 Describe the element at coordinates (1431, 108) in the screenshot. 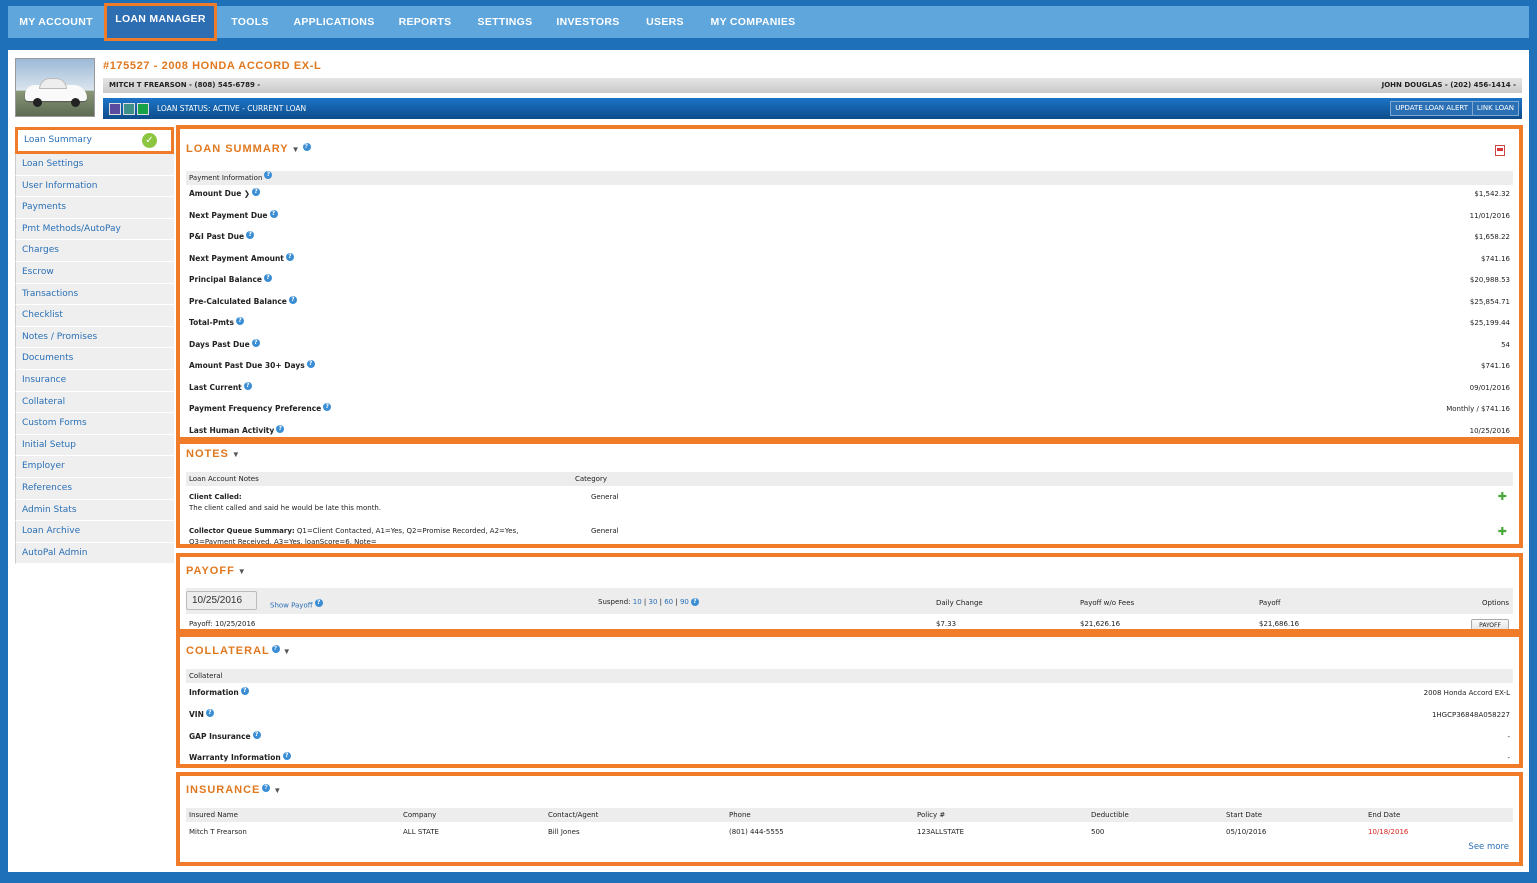

I see `update-loan-alert-button: UPDATE LOAN ALERT` at that location.